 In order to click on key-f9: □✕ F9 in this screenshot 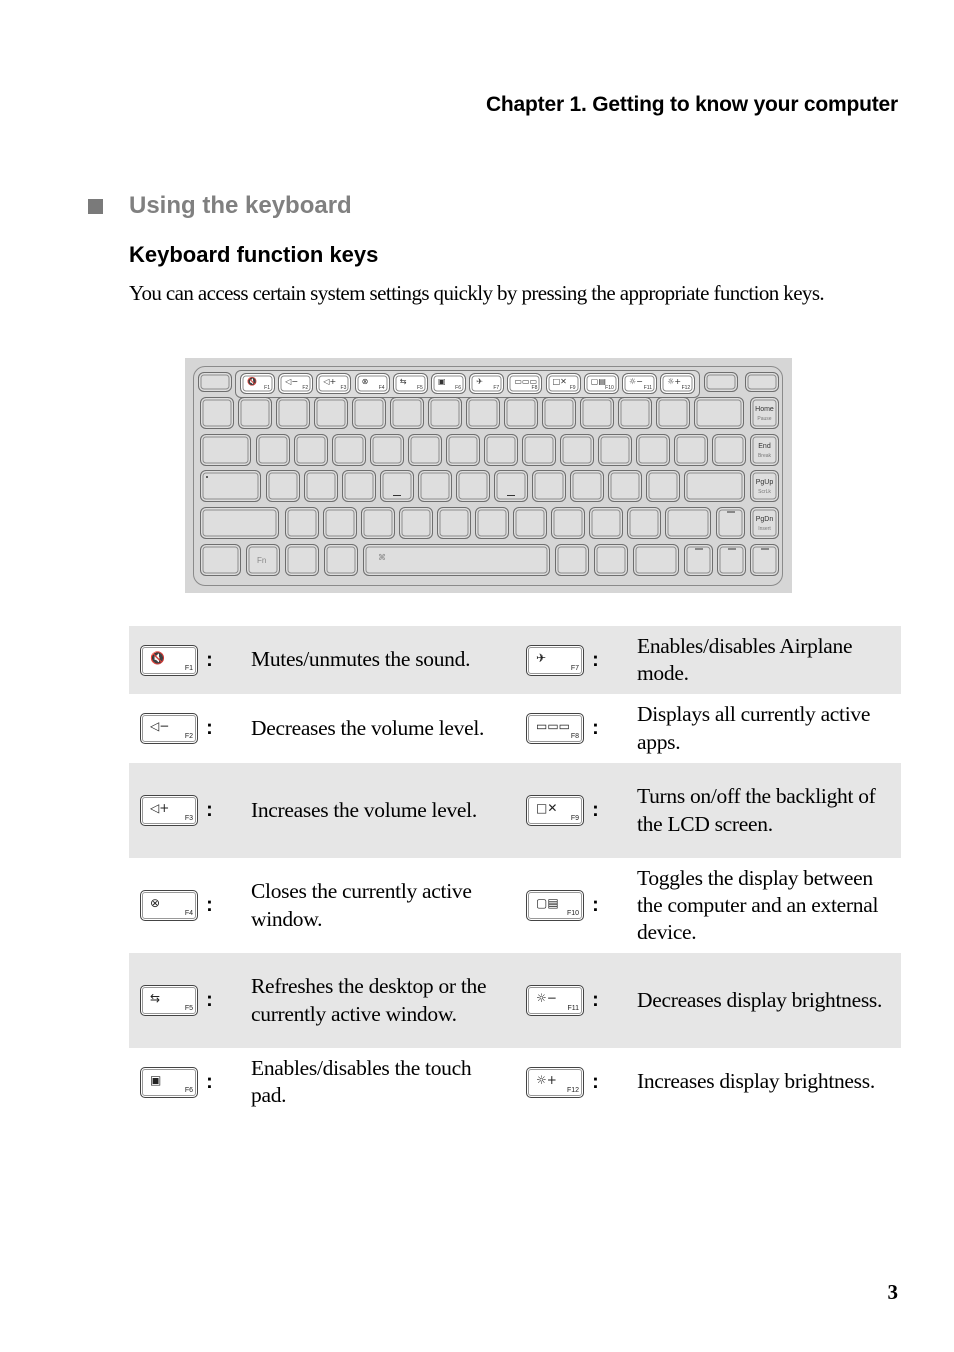, I will do `click(555, 810)`.